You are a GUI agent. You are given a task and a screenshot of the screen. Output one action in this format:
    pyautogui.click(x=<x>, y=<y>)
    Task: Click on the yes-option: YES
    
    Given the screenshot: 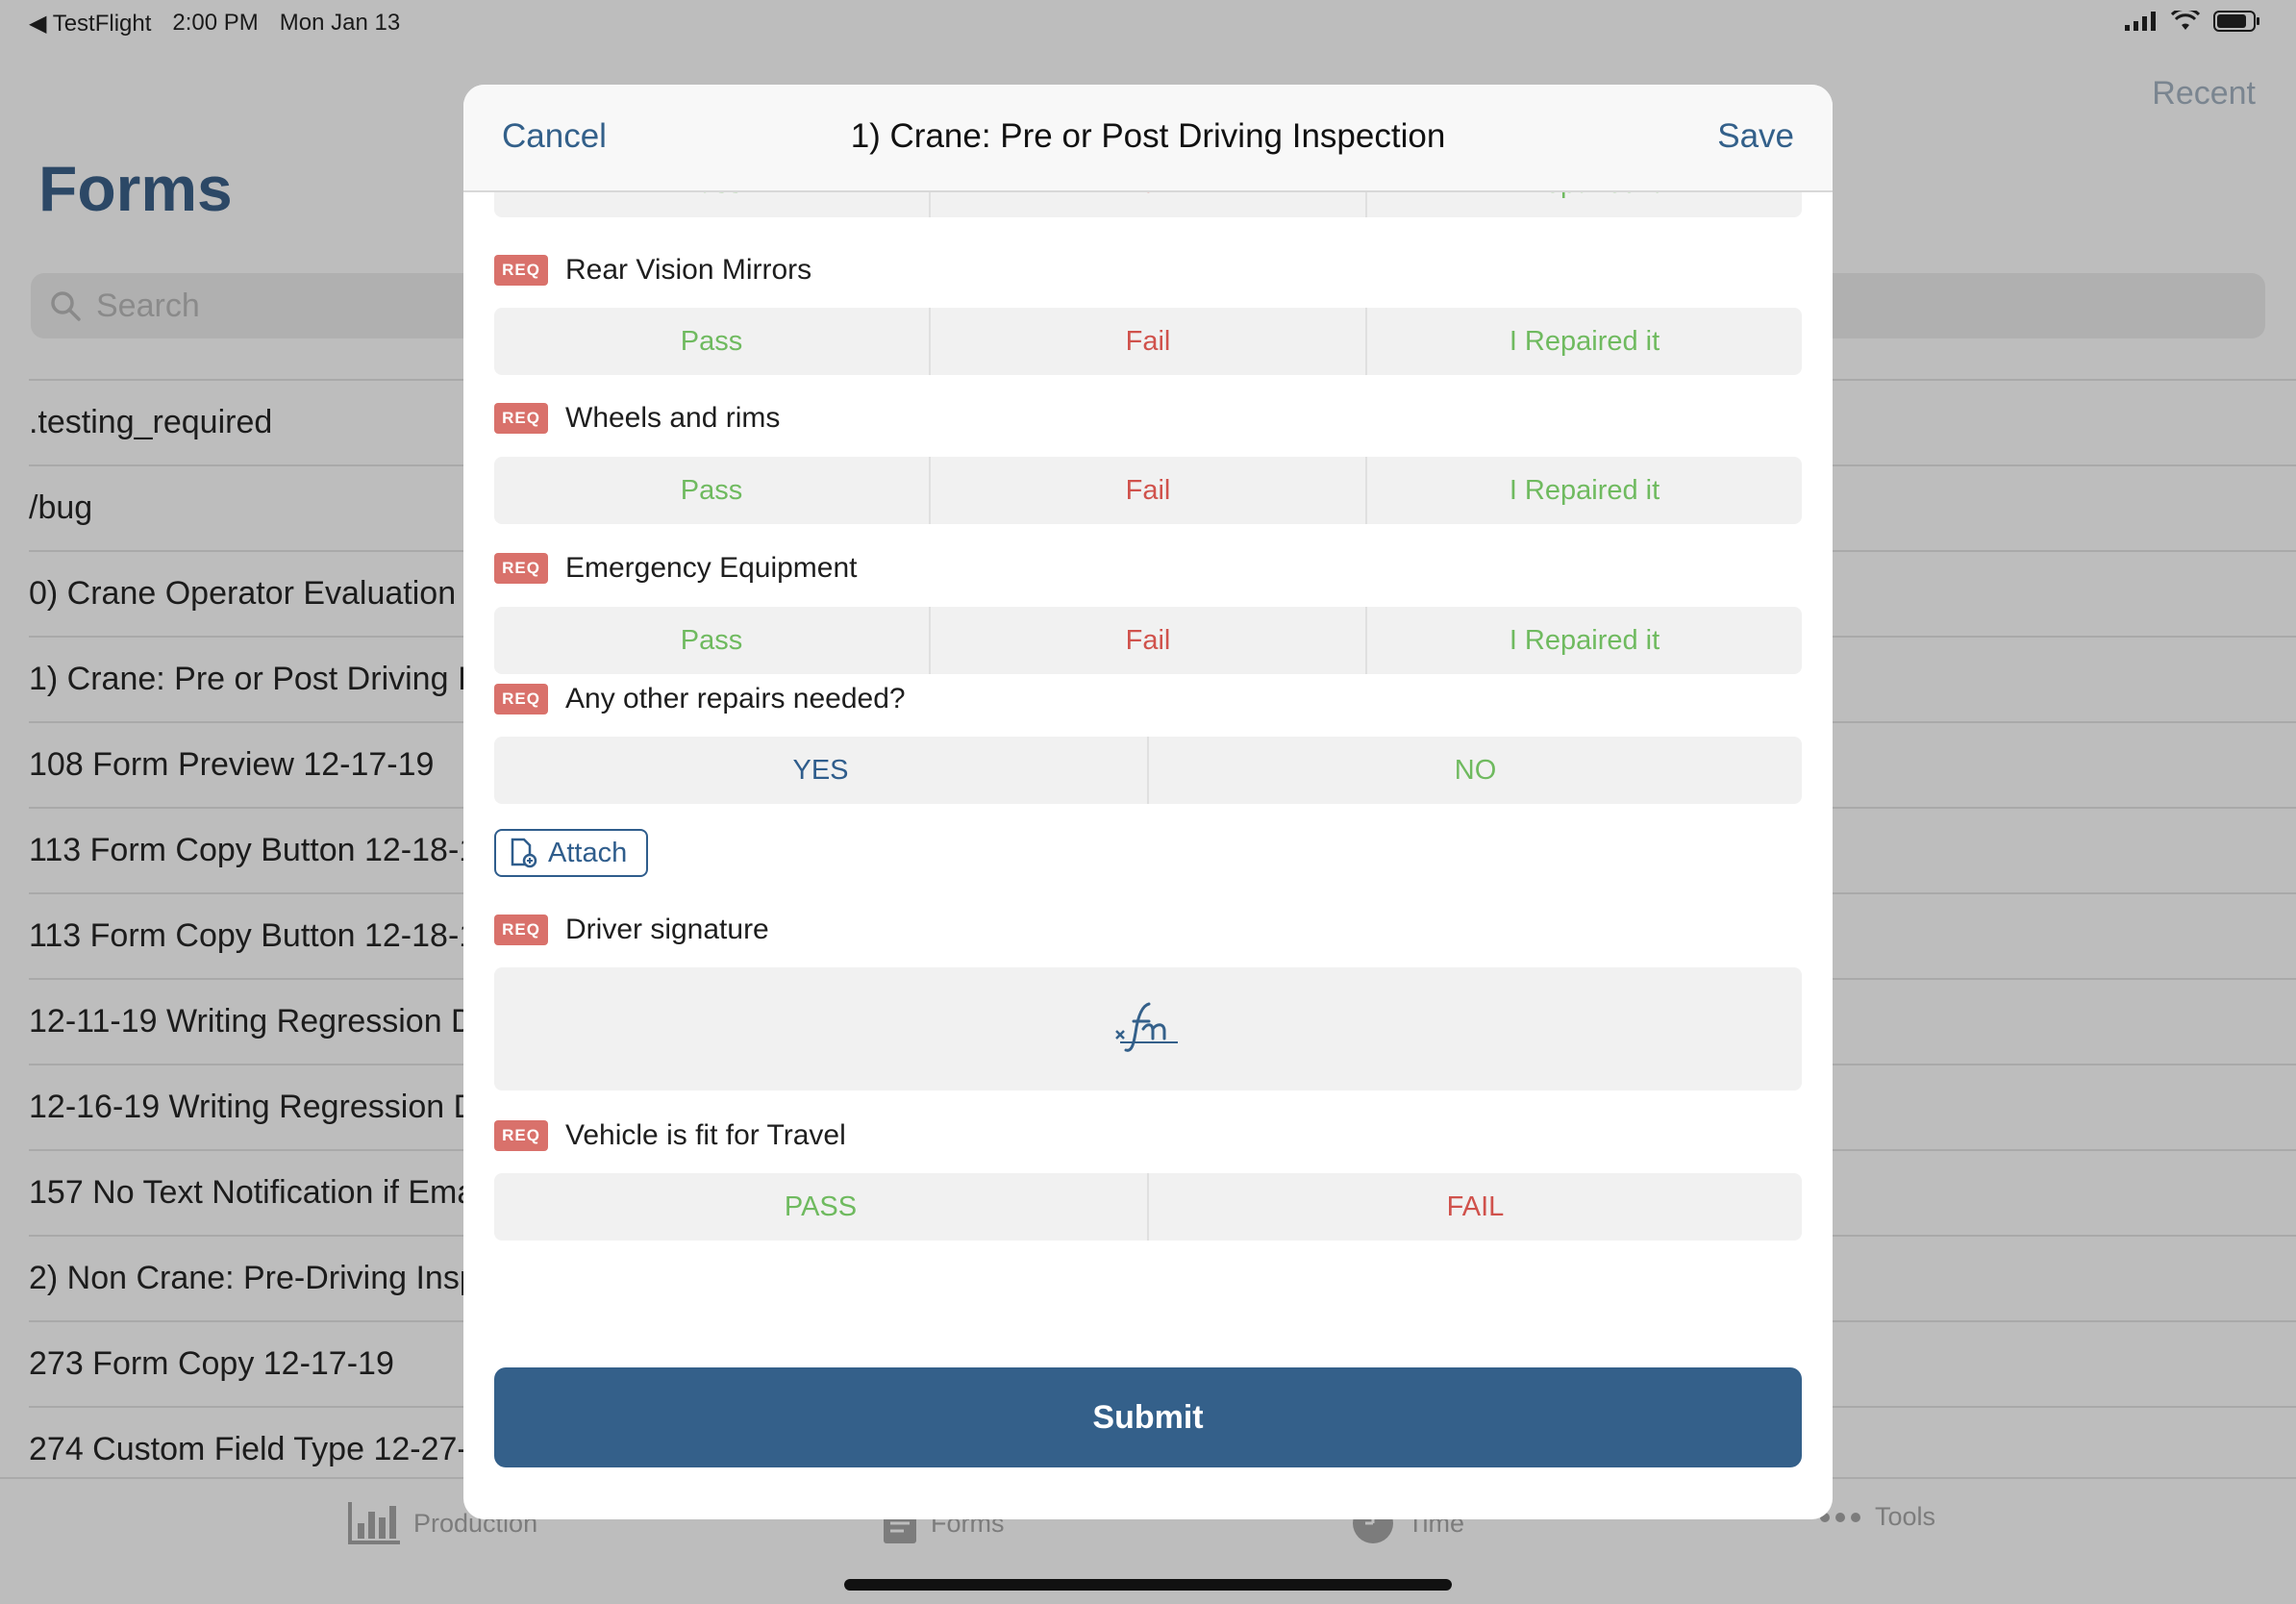 What is the action you would take?
    pyautogui.click(x=821, y=770)
    